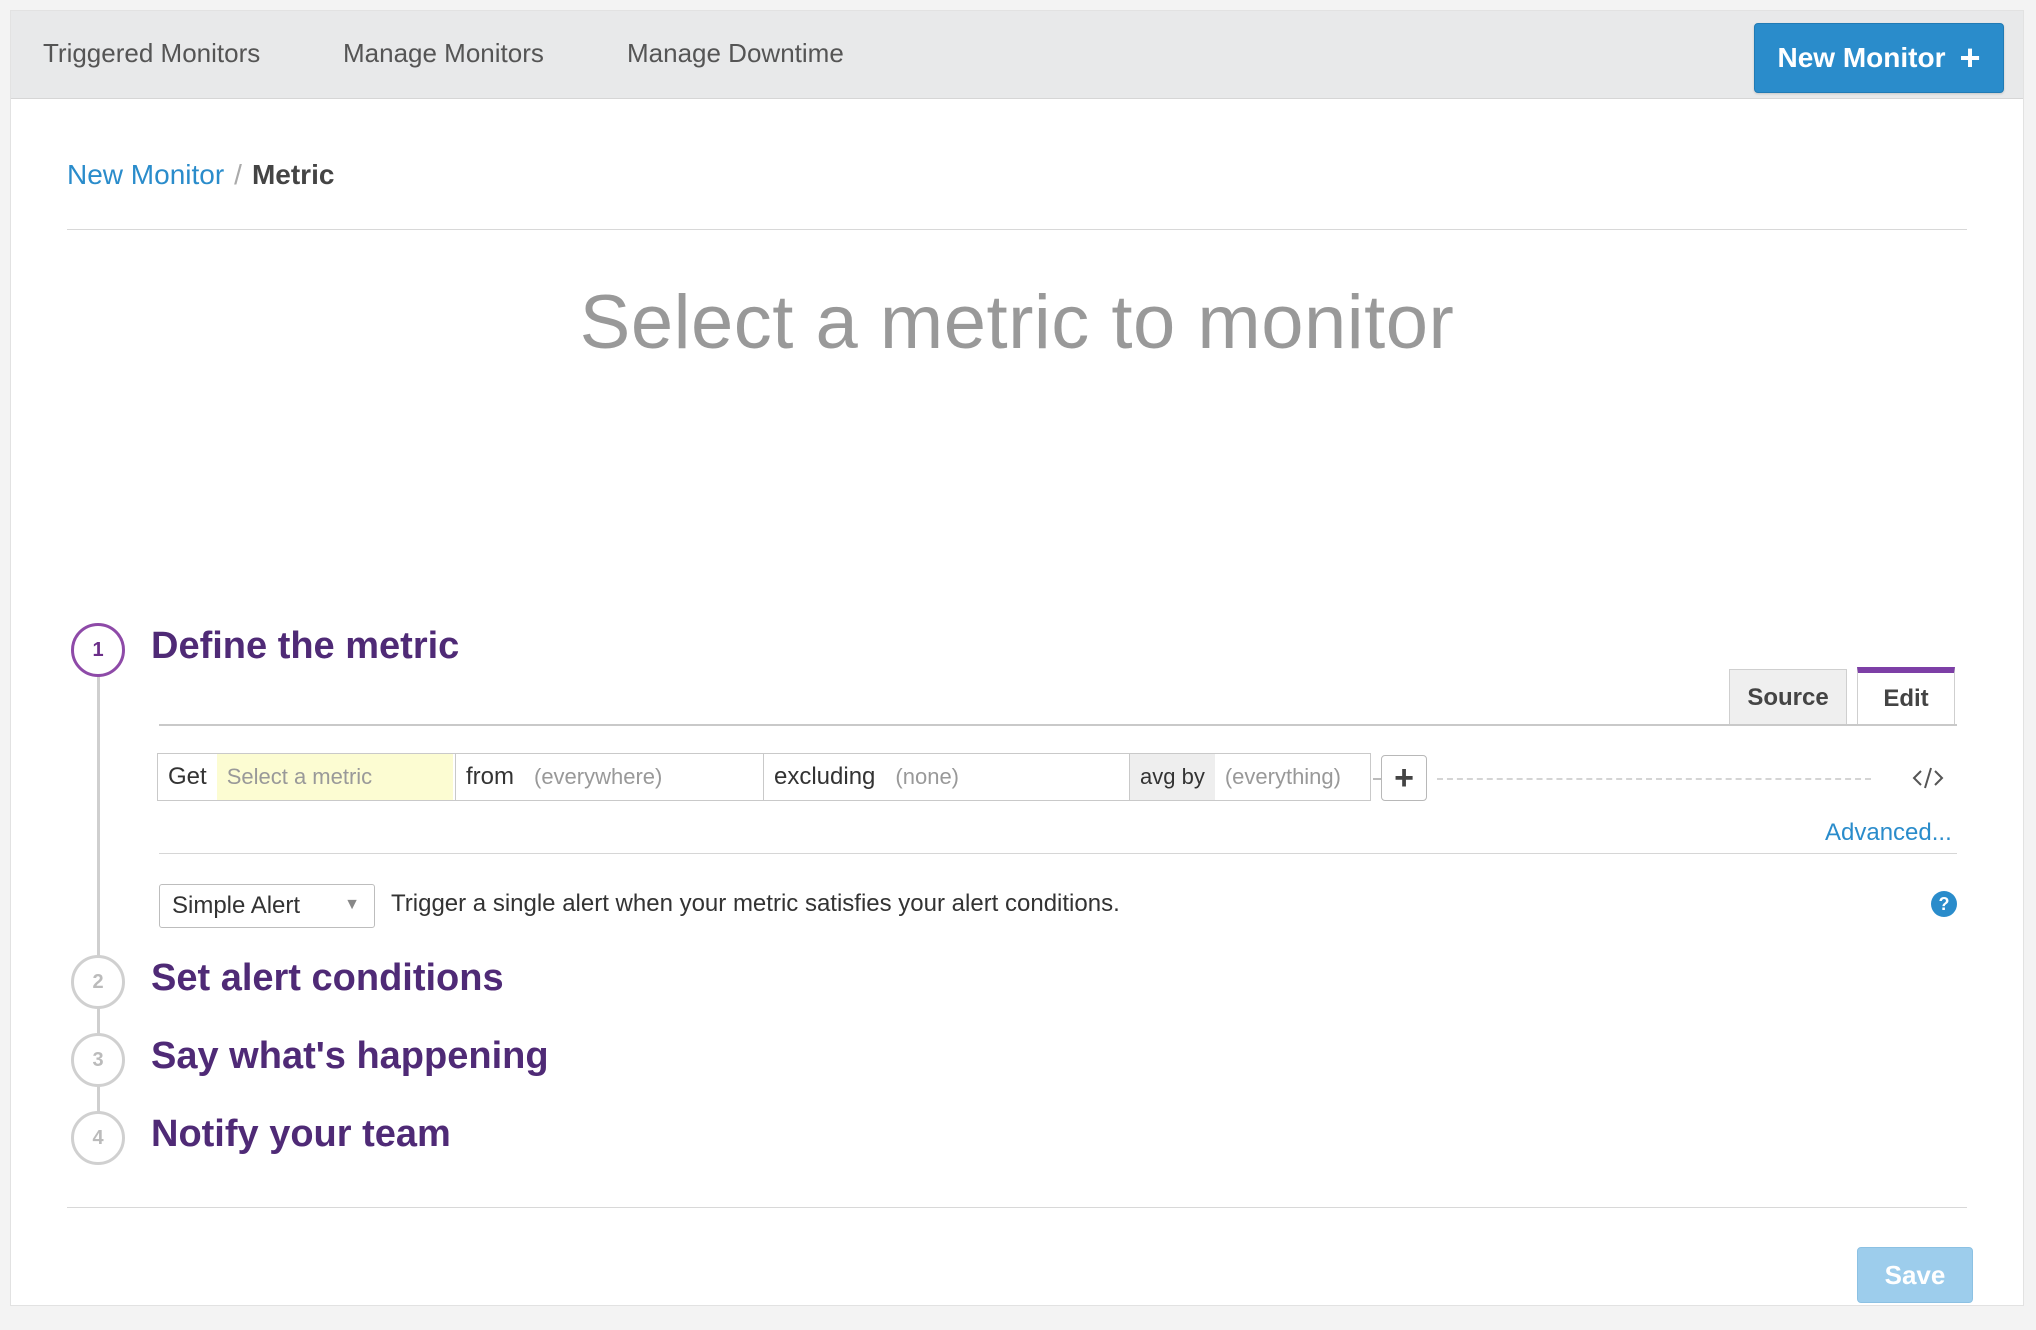 This screenshot has width=2036, height=1330. I want to click on step-3-badge: 3, so click(98, 1060).